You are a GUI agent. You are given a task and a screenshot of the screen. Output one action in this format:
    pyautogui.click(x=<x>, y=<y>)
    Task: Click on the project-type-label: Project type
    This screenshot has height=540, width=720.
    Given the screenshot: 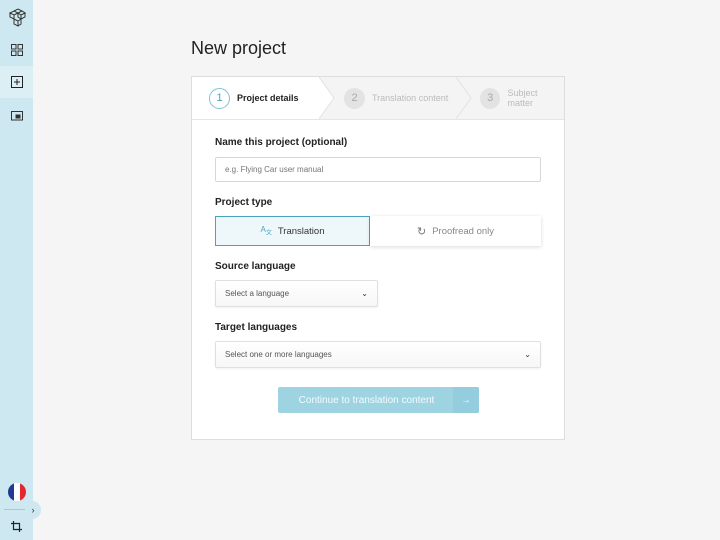 What is the action you would take?
    pyautogui.click(x=244, y=202)
    